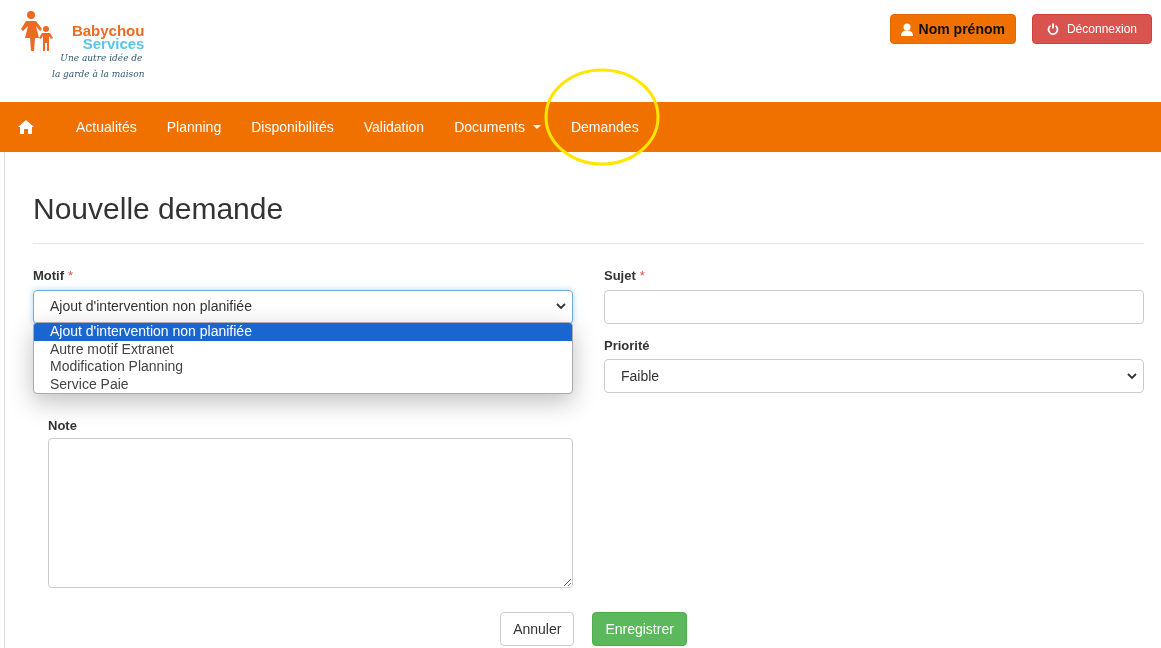 The width and height of the screenshot is (1161, 648). Describe the element at coordinates (151, 306) in the screenshot. I see `select-value: Ajout d'intervention non planifiée` at that location.